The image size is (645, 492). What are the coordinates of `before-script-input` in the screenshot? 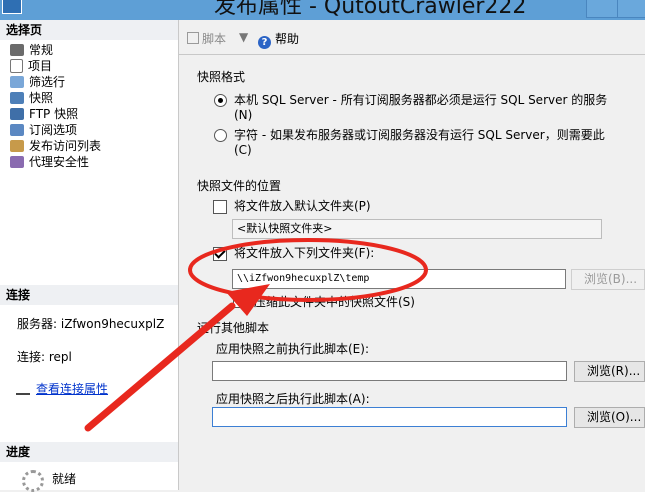 It's located at (389, 371).